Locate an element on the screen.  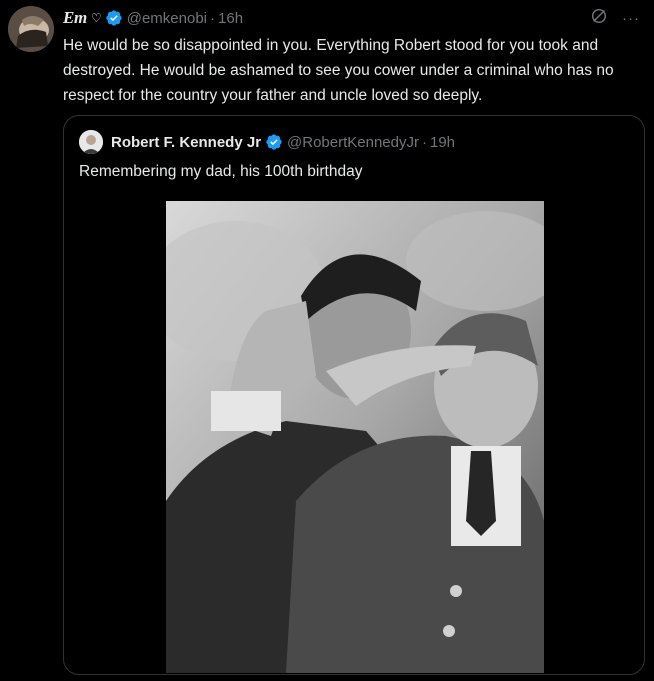
display-name: Em is located at coordinates (75, 18).